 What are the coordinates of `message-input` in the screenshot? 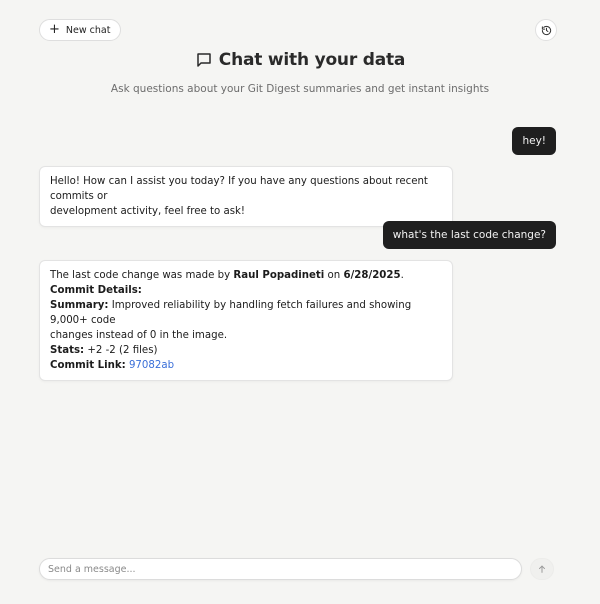 It's located at (280, 569).